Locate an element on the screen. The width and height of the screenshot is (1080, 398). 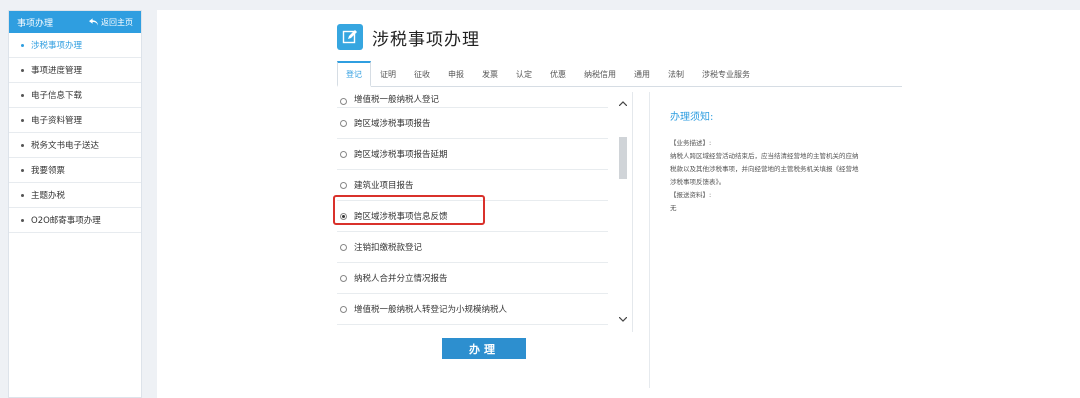
scrollbar-thumb is located at coordinates (623, 158).